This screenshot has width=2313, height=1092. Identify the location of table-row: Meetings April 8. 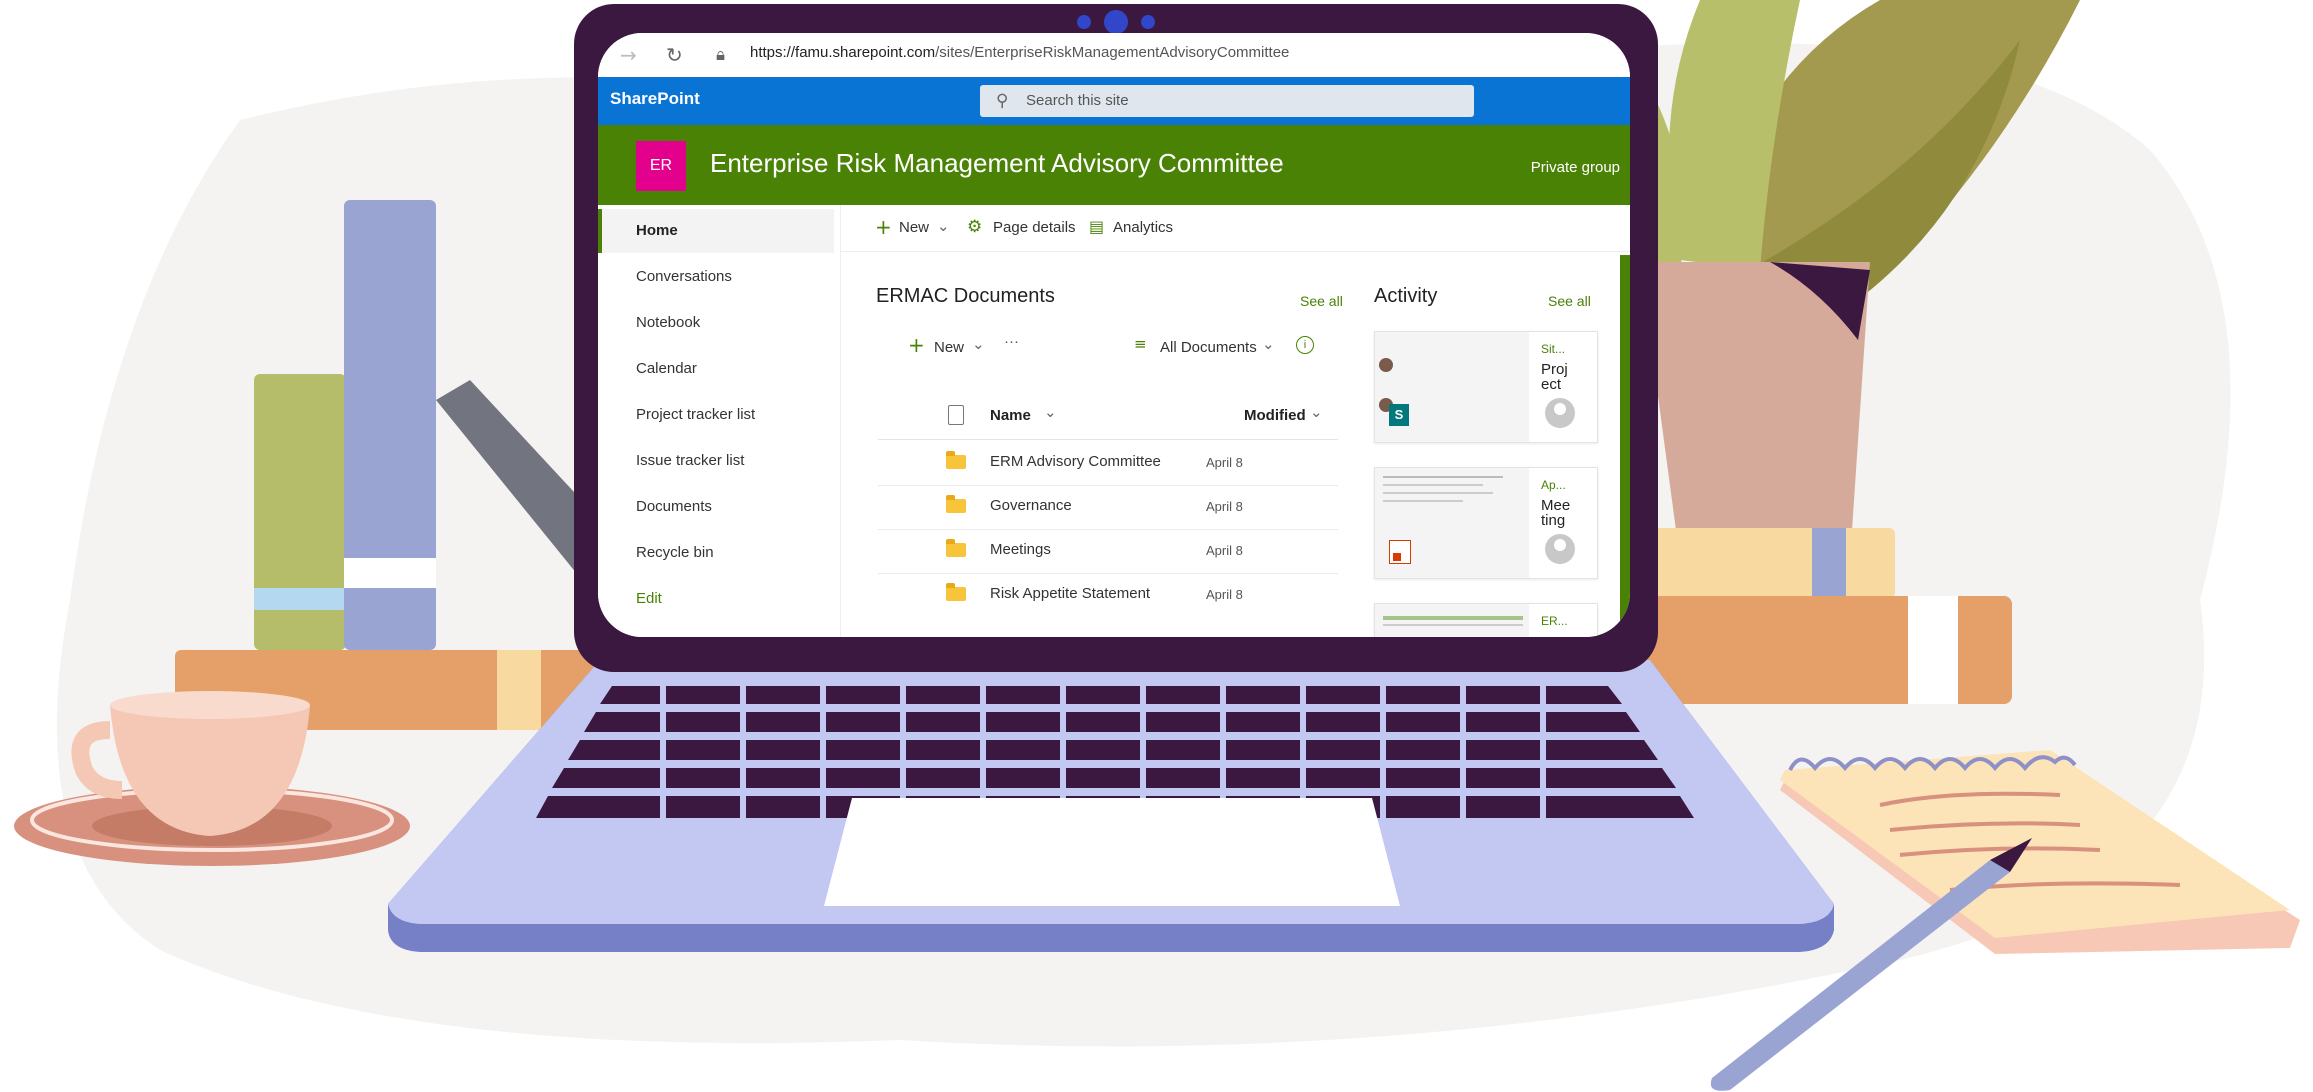
(1108, 551).